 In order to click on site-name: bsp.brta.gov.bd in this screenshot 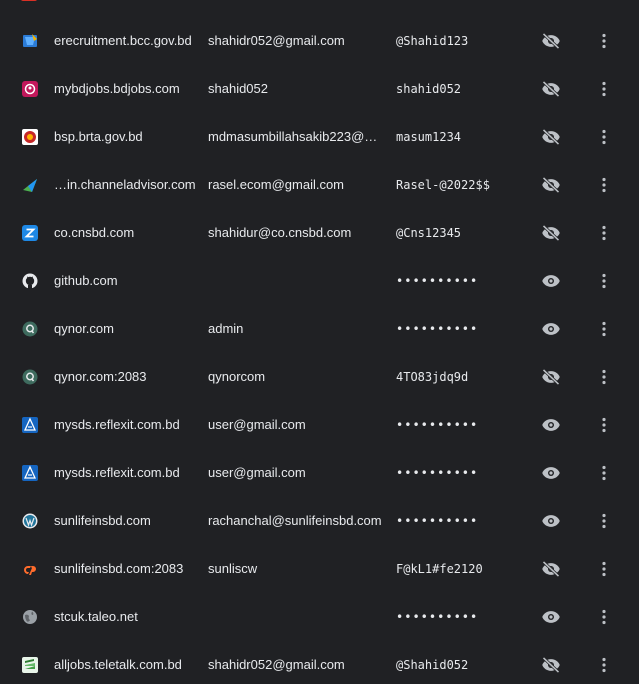, I will do `click(128, 137)`.